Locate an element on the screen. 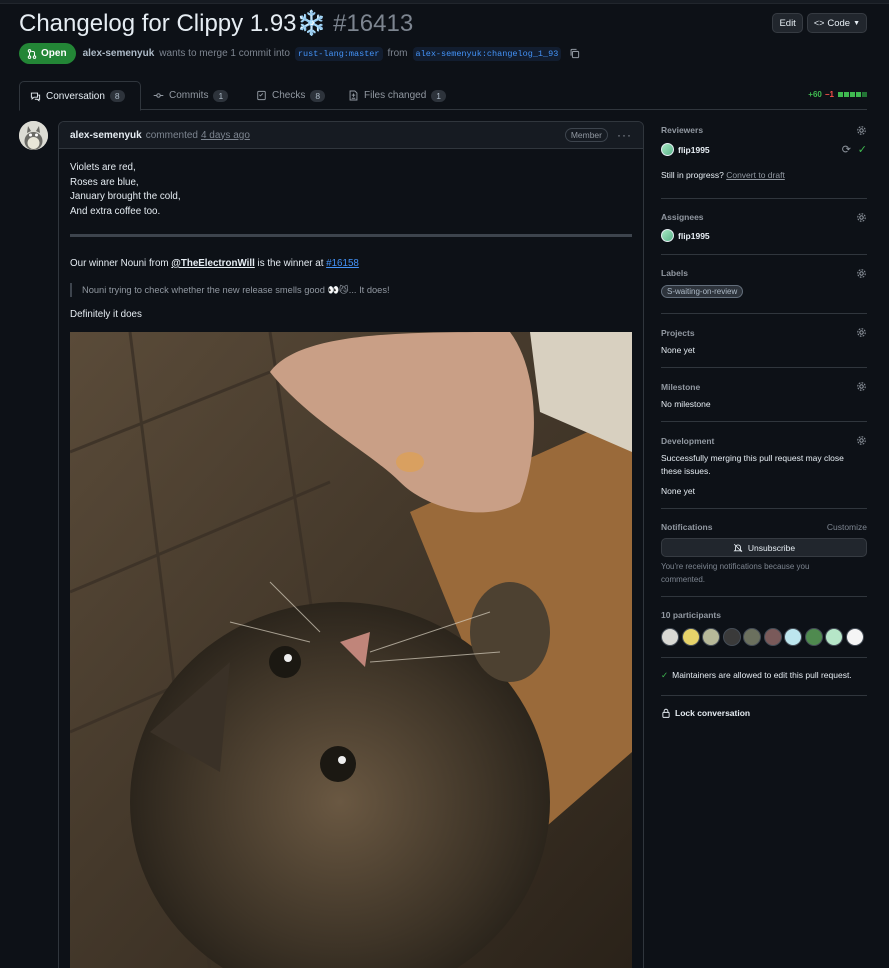  closing-text: Definitely it does is located at coordinates (106, 315).